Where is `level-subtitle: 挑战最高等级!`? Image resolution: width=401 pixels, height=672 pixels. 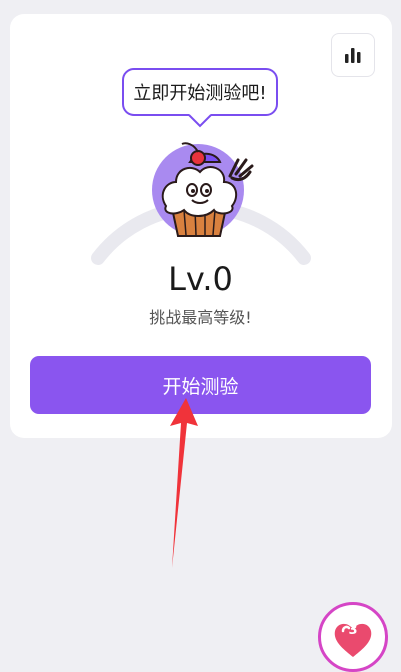
level-subtitle: 挑战最高等级! is located at coordinates (200, 317).